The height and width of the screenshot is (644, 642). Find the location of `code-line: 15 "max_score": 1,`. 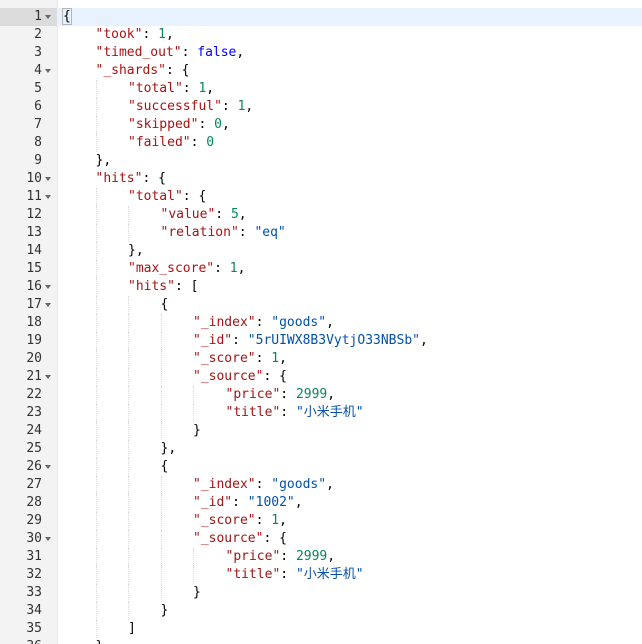

code-line: 15 "max_score": 1, is located at coordinates (321, 269).